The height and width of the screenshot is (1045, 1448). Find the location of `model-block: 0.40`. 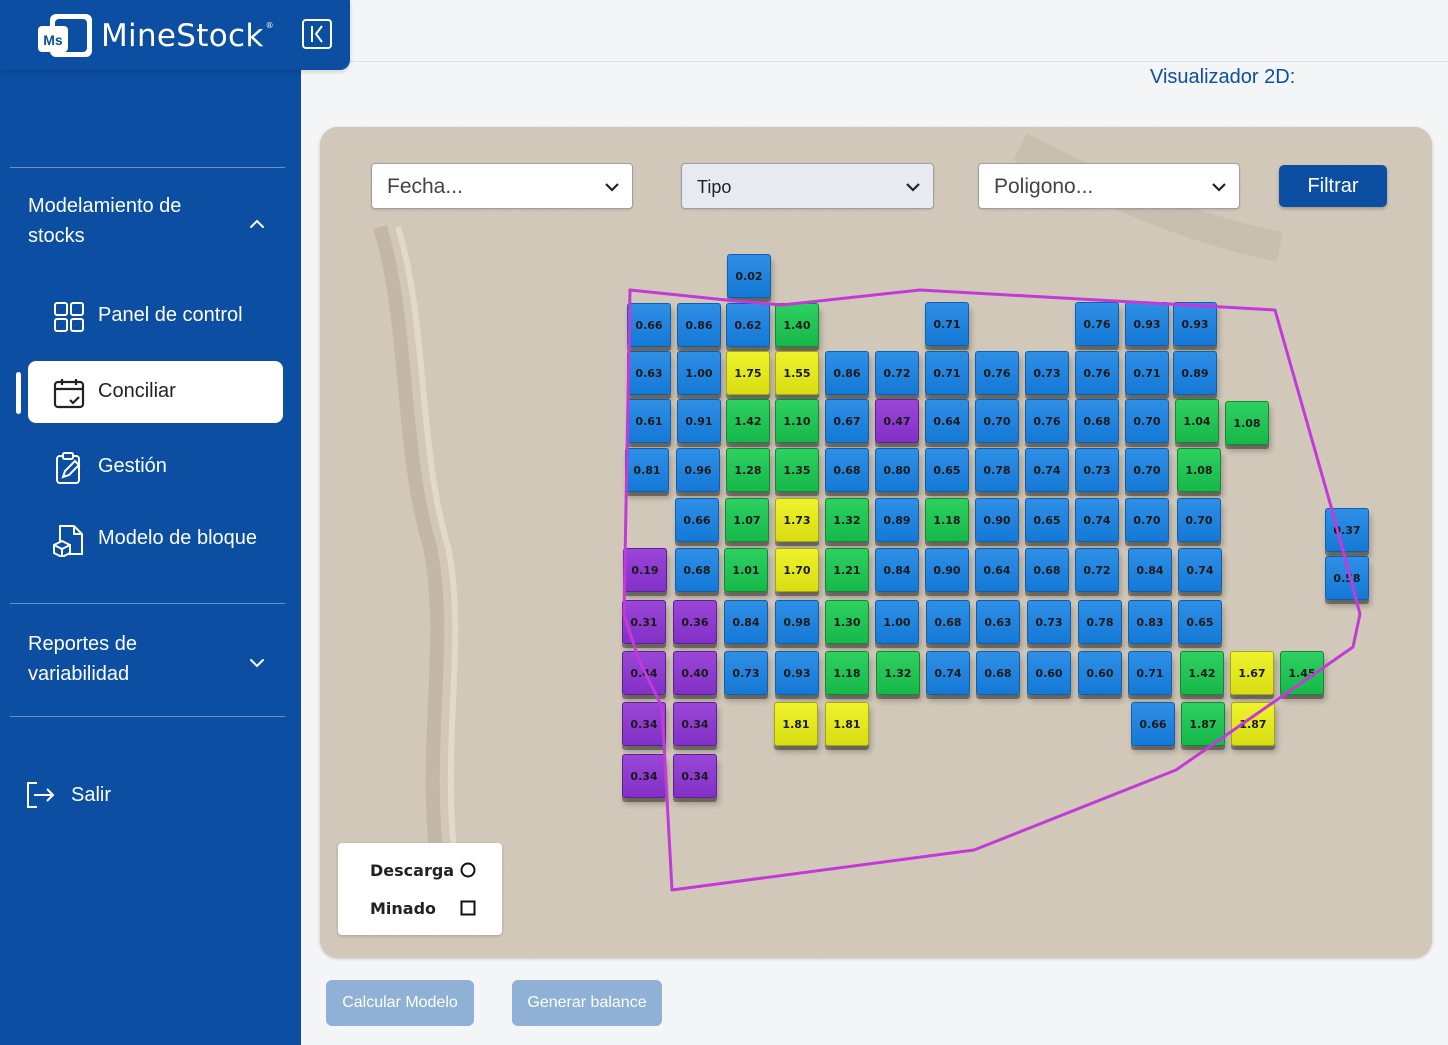

model-block: 0.40 is located at coordinates (695, 673).